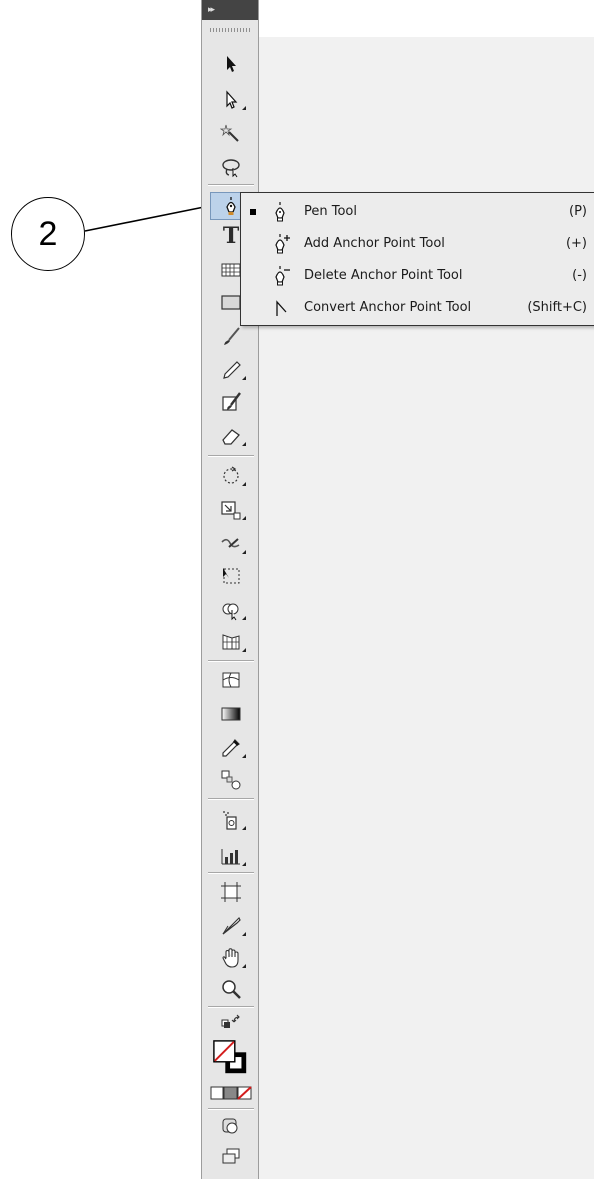 Image resolution: width=594 pixels, height=1179 pixels. I want to click on pencil-tool-icon, so click(232, 370).